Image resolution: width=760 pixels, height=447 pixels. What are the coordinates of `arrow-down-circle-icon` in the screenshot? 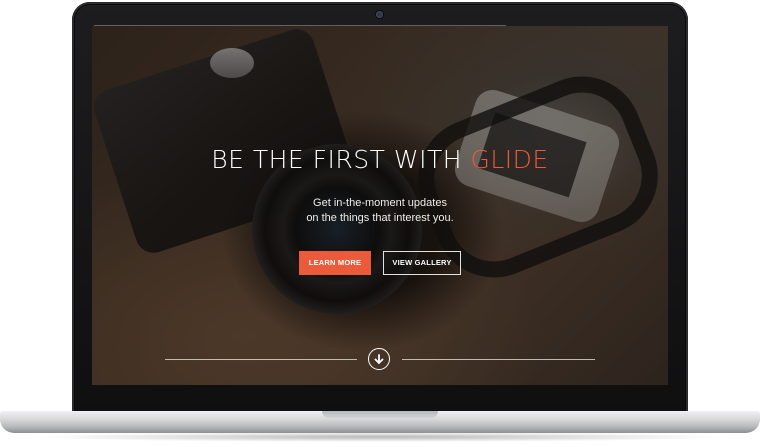 It's located at (379, 358).